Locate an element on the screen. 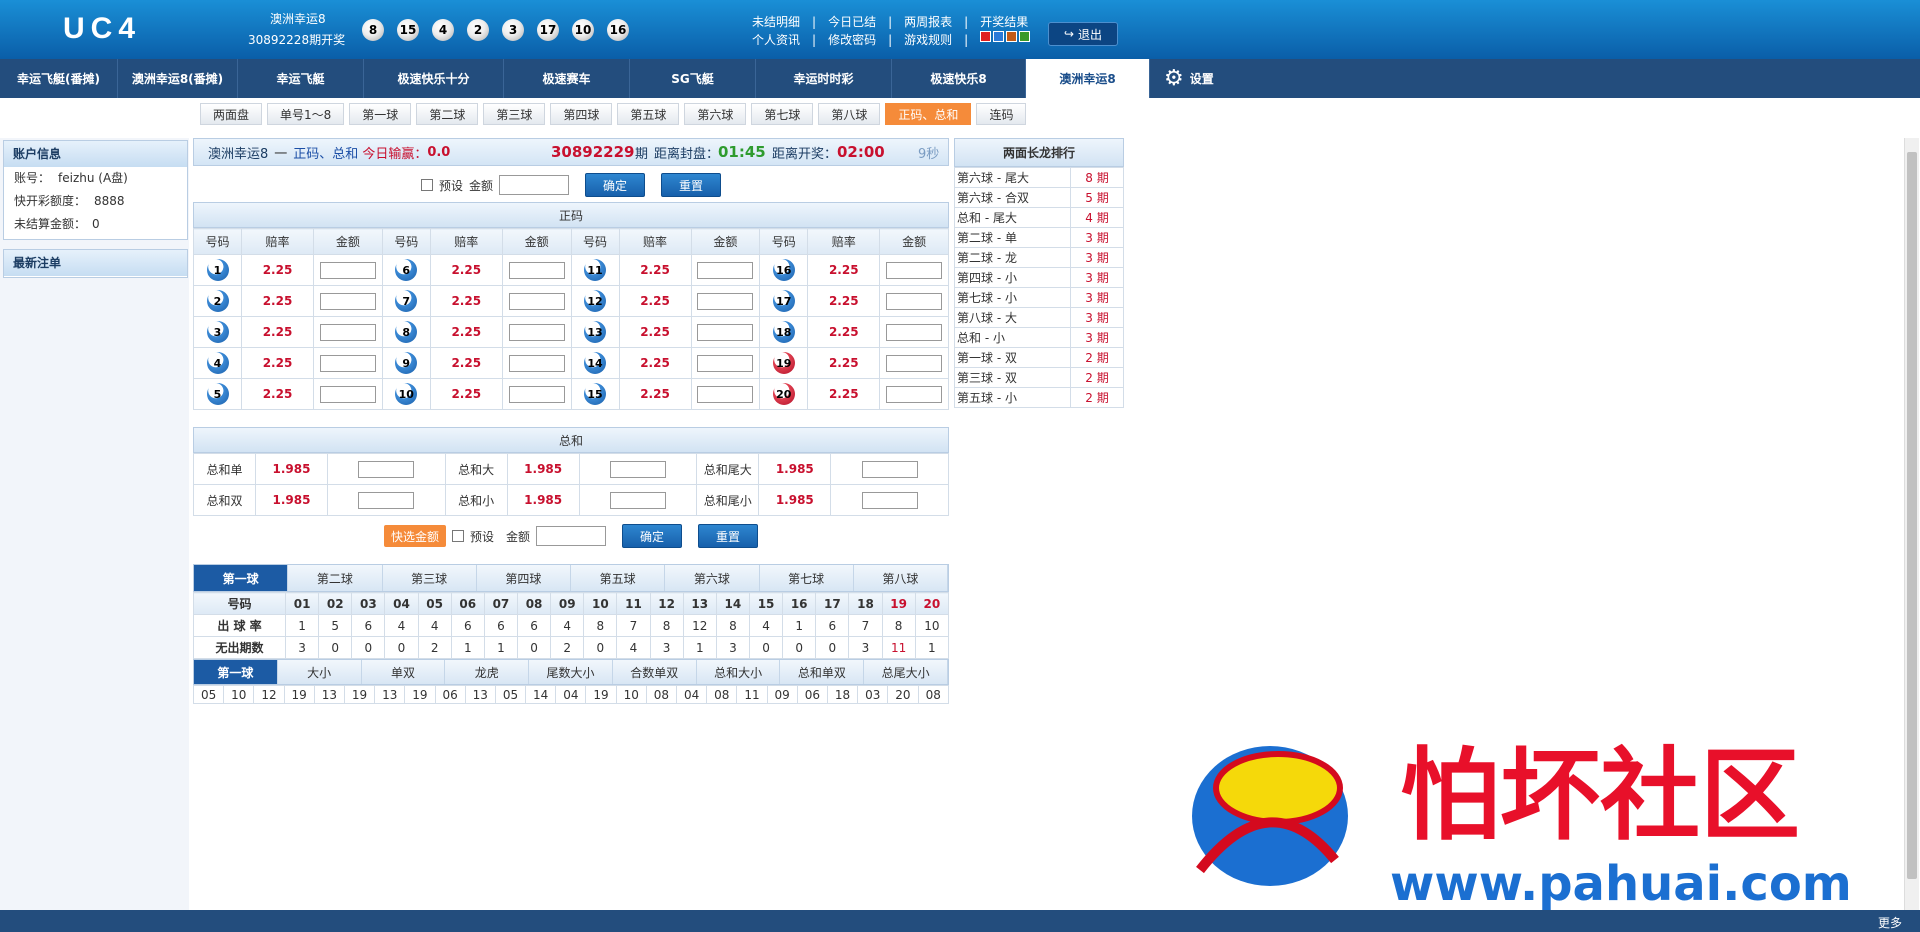 This screenshot has width=1920, height=932. play-type-tab: 第七球 is located at coordinates (782, 114).